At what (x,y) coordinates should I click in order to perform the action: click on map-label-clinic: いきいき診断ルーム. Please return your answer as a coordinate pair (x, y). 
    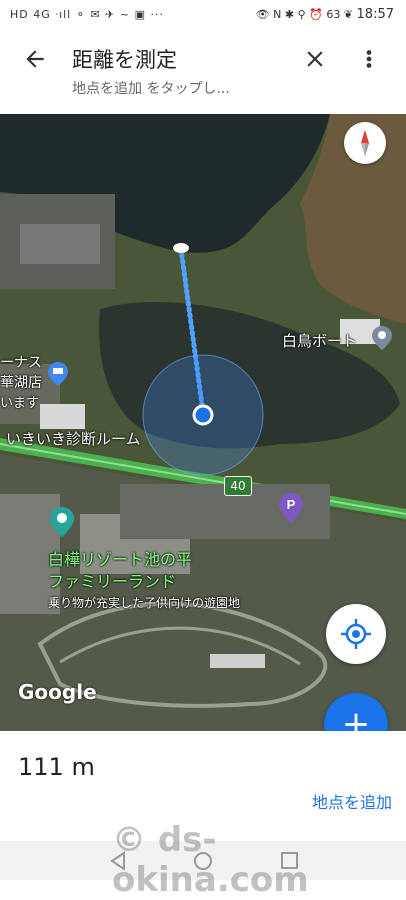
    Looking at the image, I should click on (73, 438).